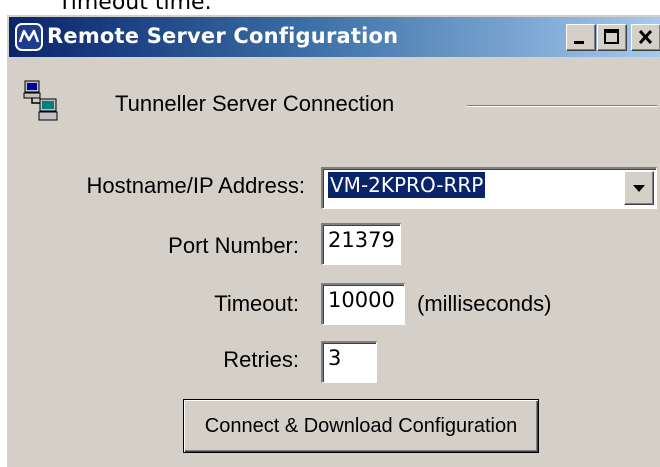  What do you see at coordinates (484, 303) in the screenshot?
I see `timeout-units: (milliseconds)` at bounding box center [484, 303].